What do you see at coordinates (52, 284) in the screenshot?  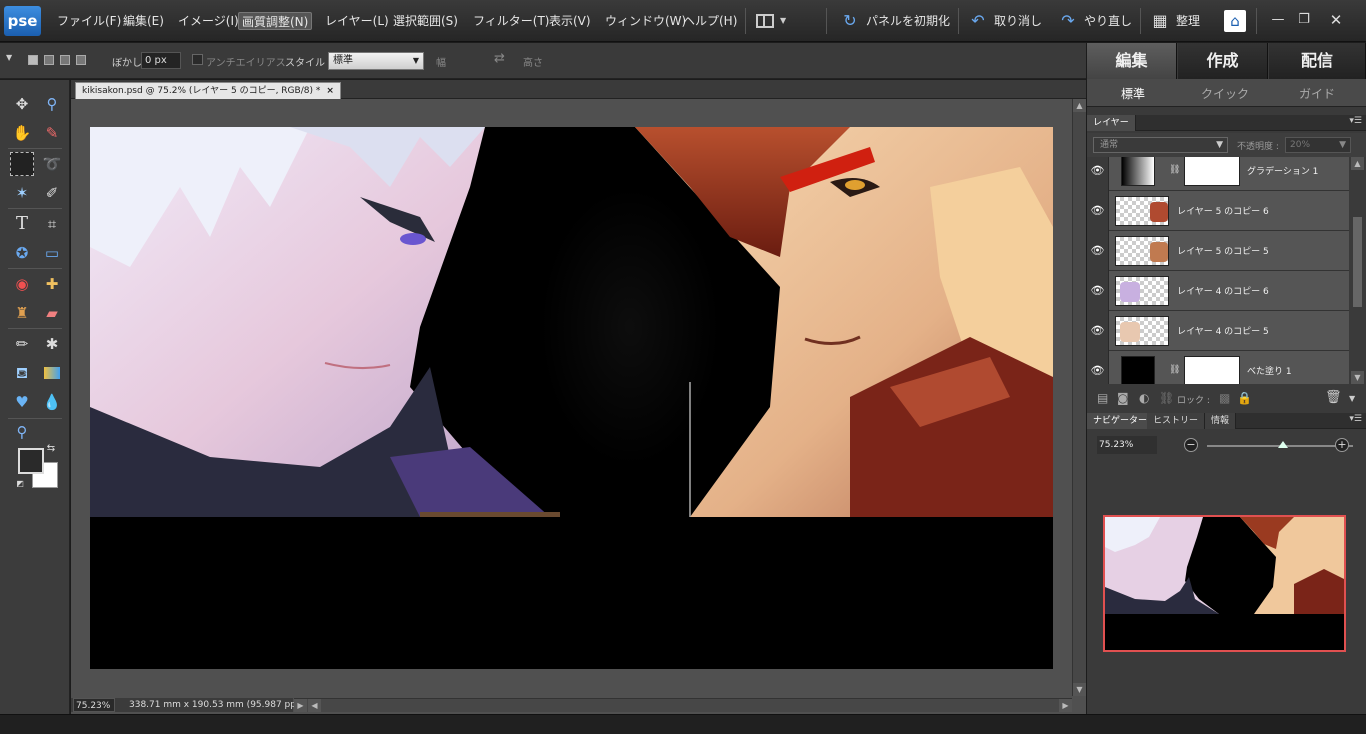 I see `healing-brush-tool-icon: ✚` at bounding box center [52, 284].